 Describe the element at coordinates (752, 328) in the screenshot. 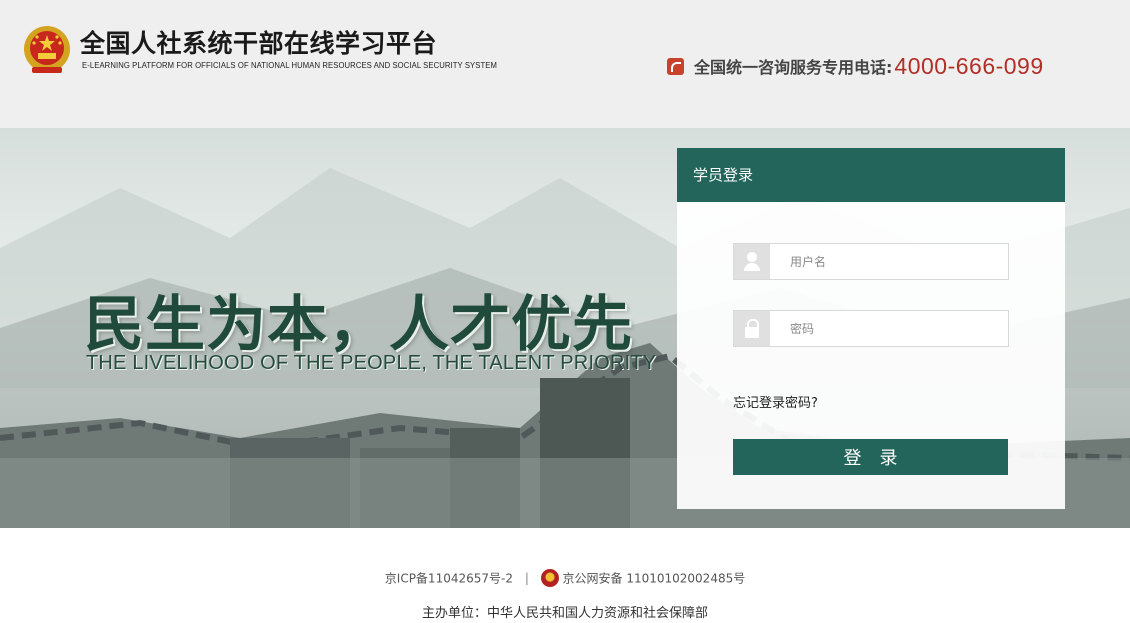

I see `lock-icon` at that location.